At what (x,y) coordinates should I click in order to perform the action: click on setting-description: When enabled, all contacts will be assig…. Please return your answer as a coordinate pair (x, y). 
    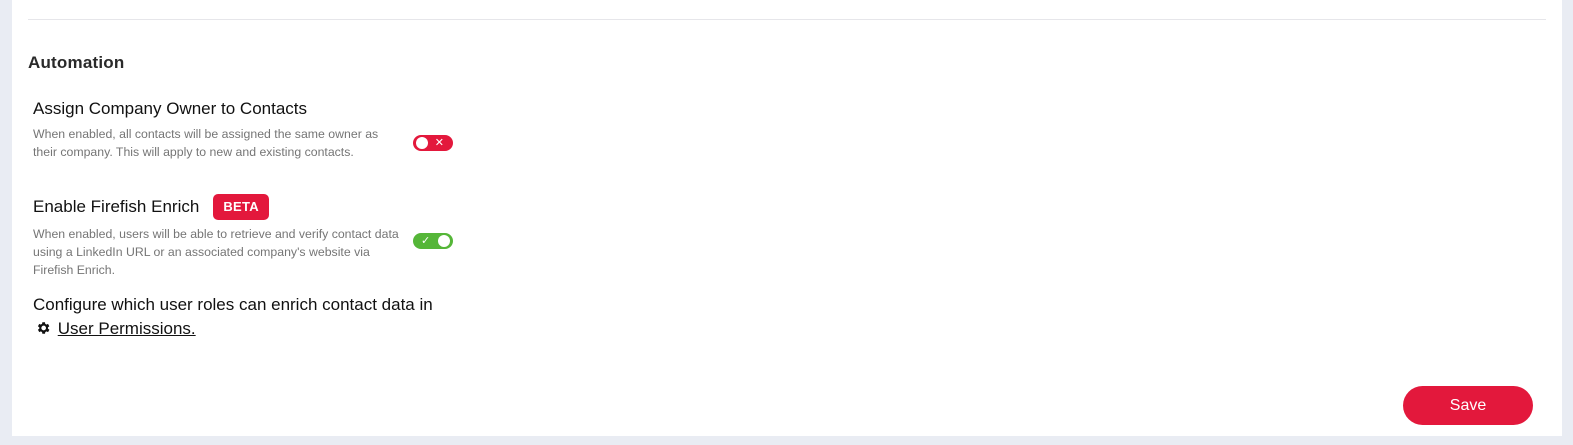
    Looking at the image, I should click on (206, 143).